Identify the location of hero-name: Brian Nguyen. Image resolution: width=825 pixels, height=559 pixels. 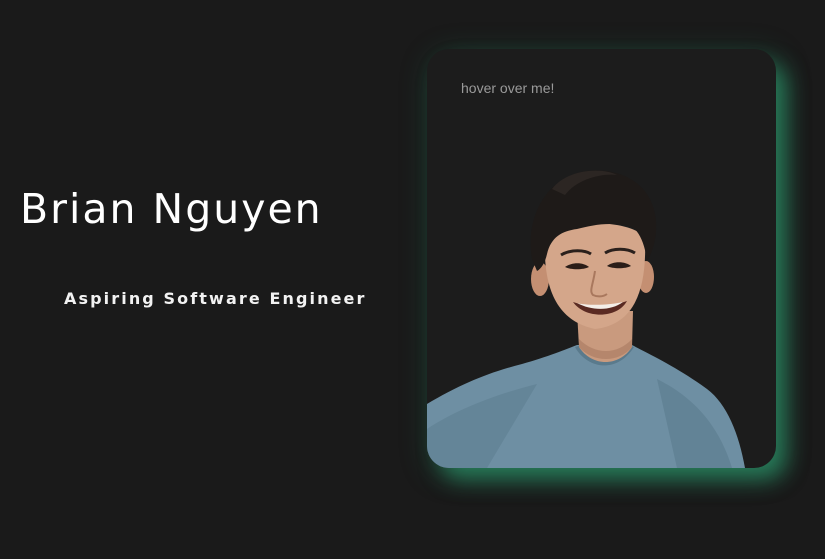
(171, 209).